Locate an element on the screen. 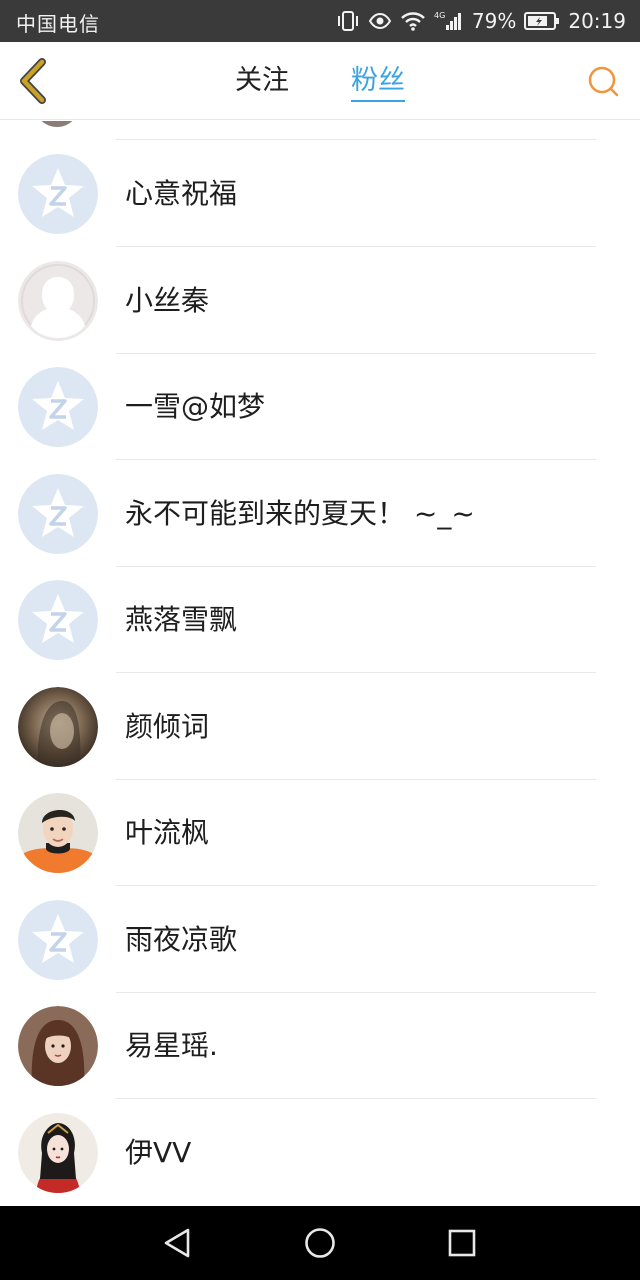 The image size is (640, 1280). search-button is located at coordinates (604, 82).